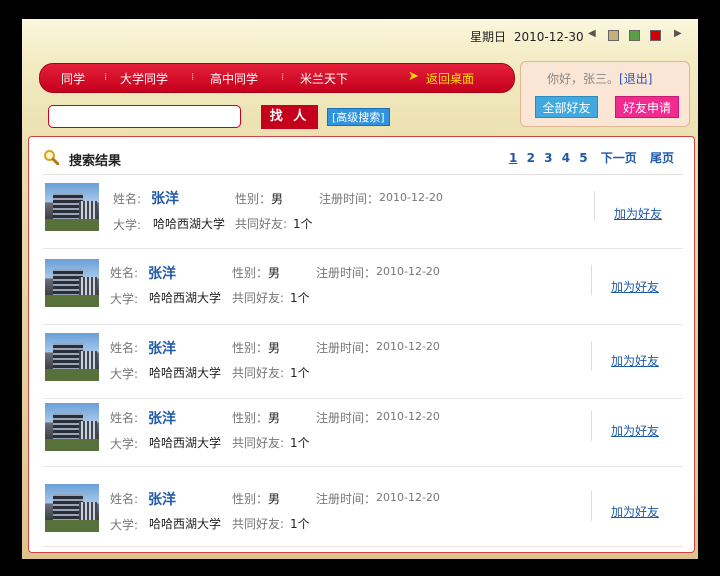  I want to click on page-link-4: 4, so click(566, 158).